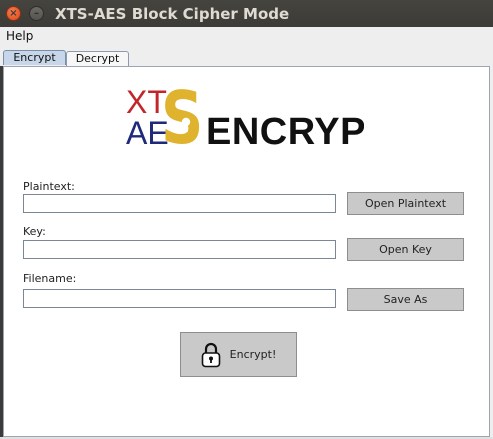 The height and width of the screenshot is (439, 493). I want to click on xts-aes-encrypt-logo: XT AE S ENCRYPT, so click(245, 116).